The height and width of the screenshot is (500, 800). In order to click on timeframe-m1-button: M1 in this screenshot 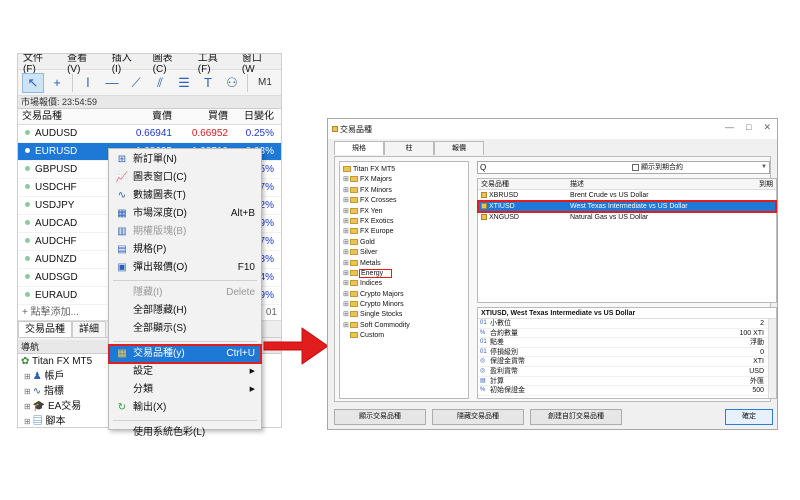, I will do `click(265, 82)`.